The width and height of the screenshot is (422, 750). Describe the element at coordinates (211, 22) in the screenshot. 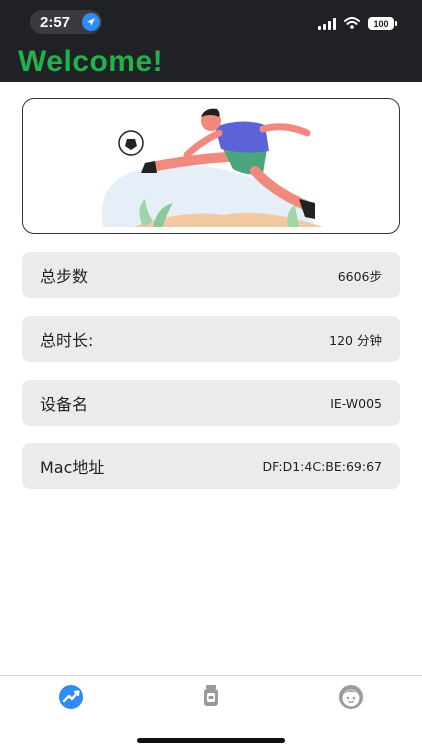

I see `status-bar: 2:57 100` at that location.